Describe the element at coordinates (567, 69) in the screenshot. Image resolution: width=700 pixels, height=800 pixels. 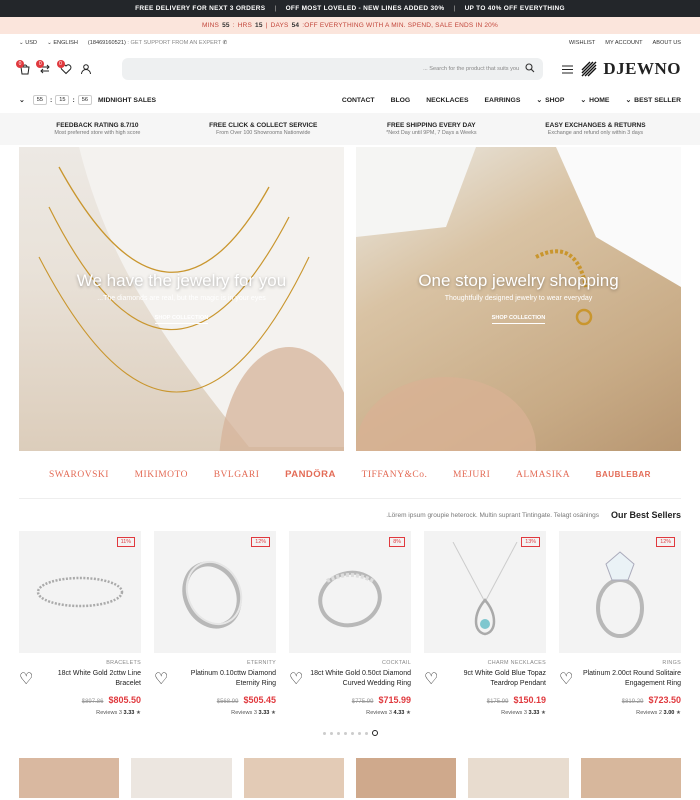
I see `menu-icon` at that location.